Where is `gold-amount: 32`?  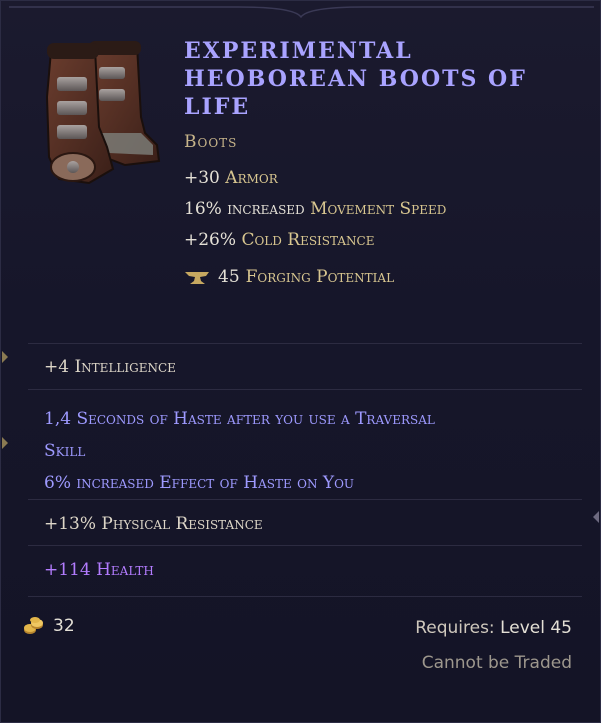 gold-amount: 32 is located at coordinates (64, 626).